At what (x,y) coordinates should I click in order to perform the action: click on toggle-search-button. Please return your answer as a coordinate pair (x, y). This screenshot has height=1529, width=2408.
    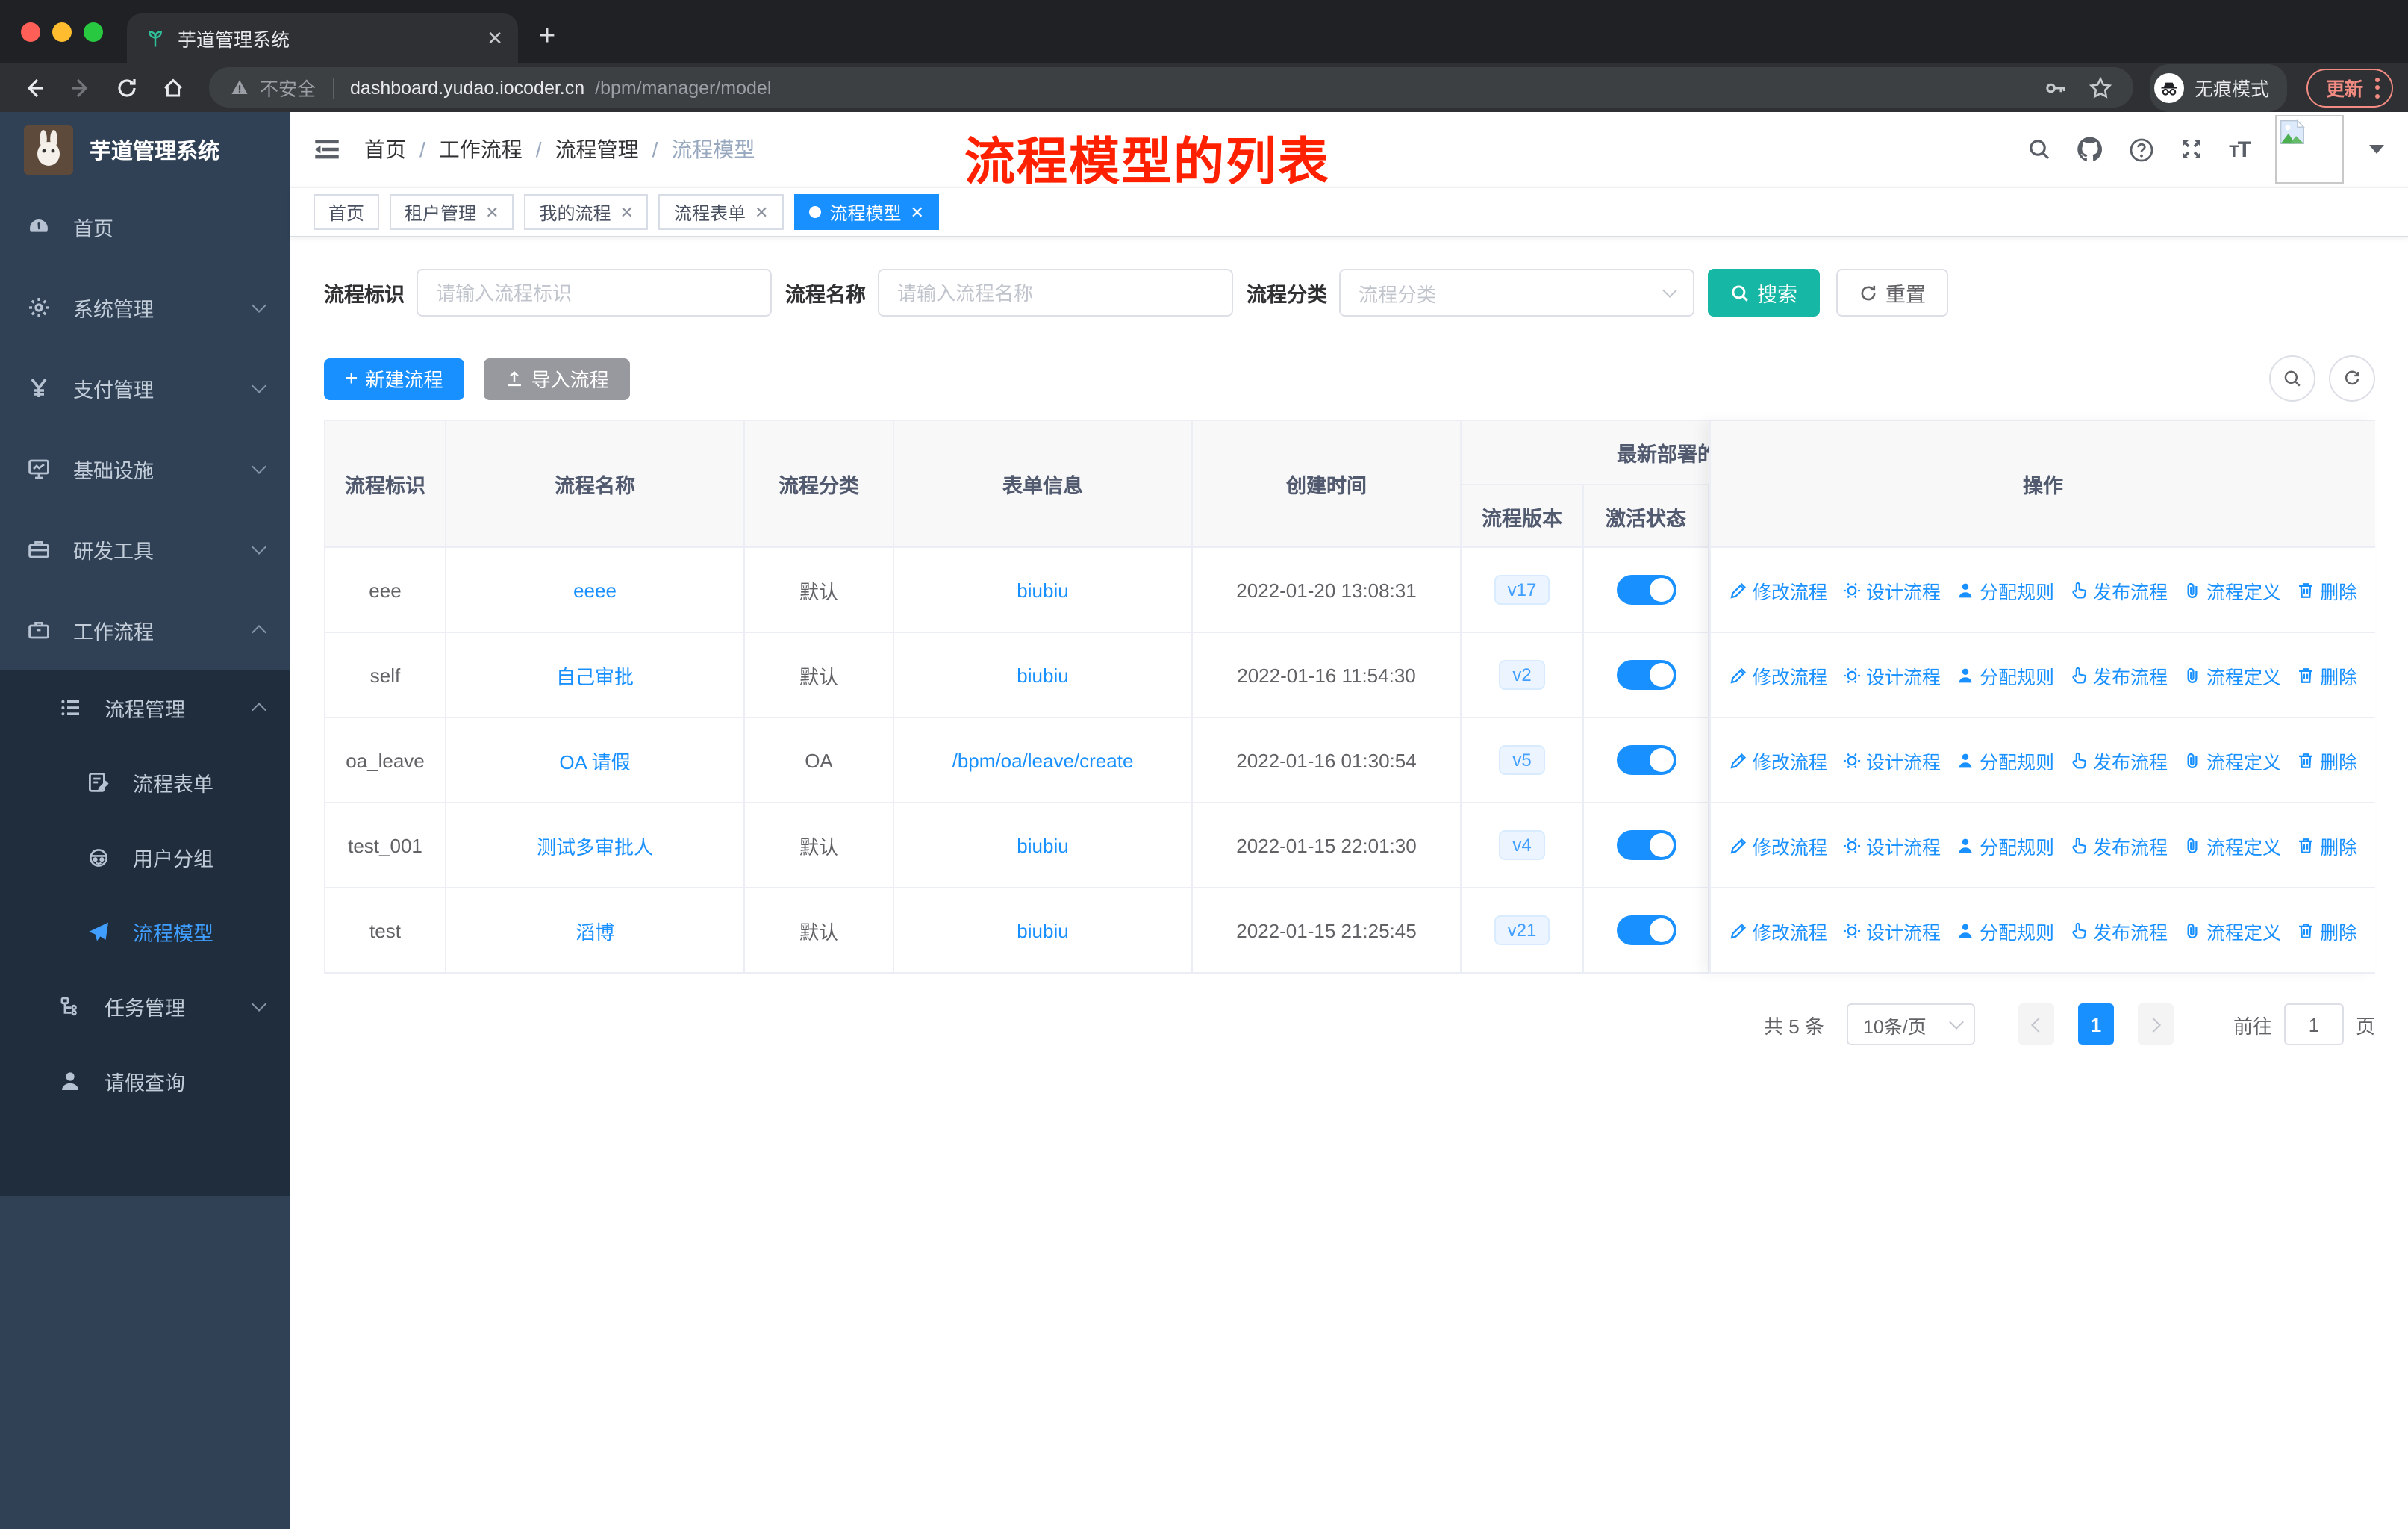
    Looking at the image, I should click on (2292, 379).